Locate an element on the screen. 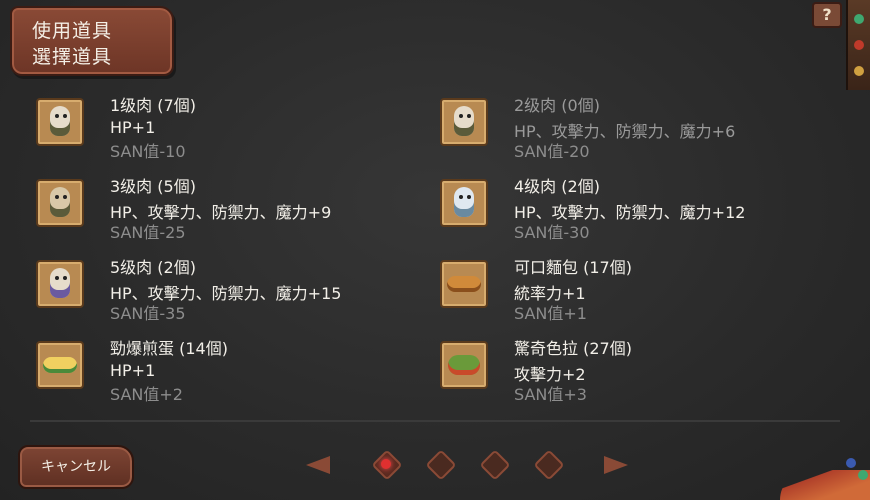 The width and height of the screenshot is (870, 500). item-slot-4: 4级肉 (2個) HP、攻擊力、防禦力、魔力+12 SAN值-30 is located at coordinates (635, 213).